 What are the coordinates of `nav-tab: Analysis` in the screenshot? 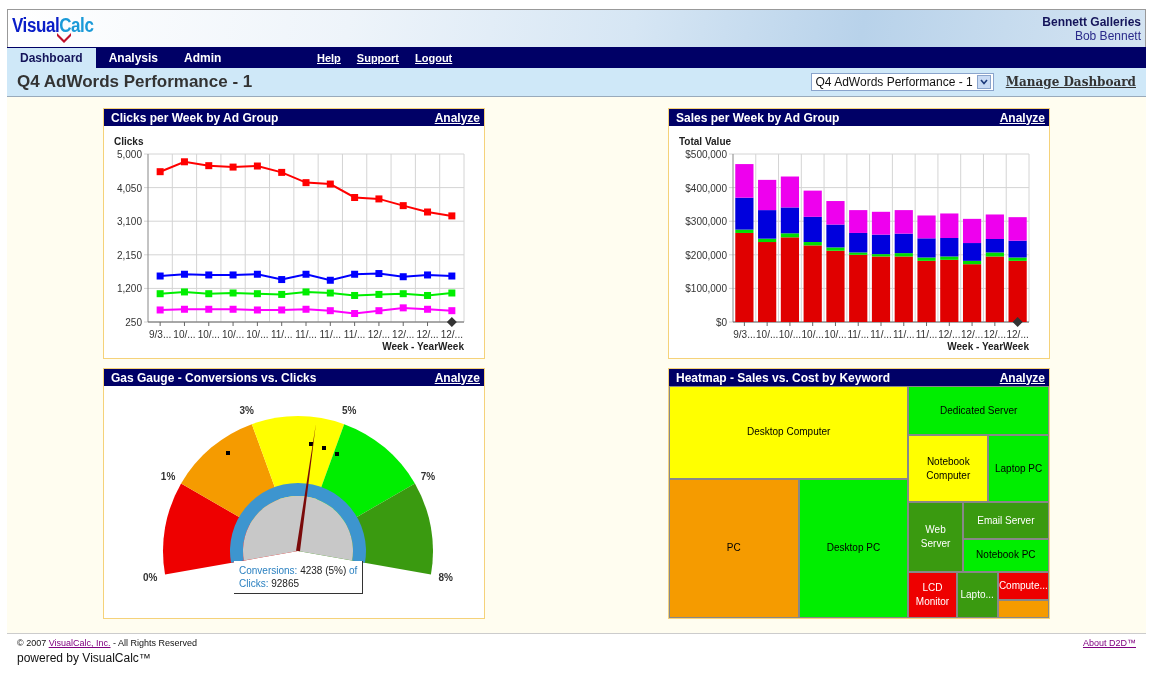 It's located at (133, 58).